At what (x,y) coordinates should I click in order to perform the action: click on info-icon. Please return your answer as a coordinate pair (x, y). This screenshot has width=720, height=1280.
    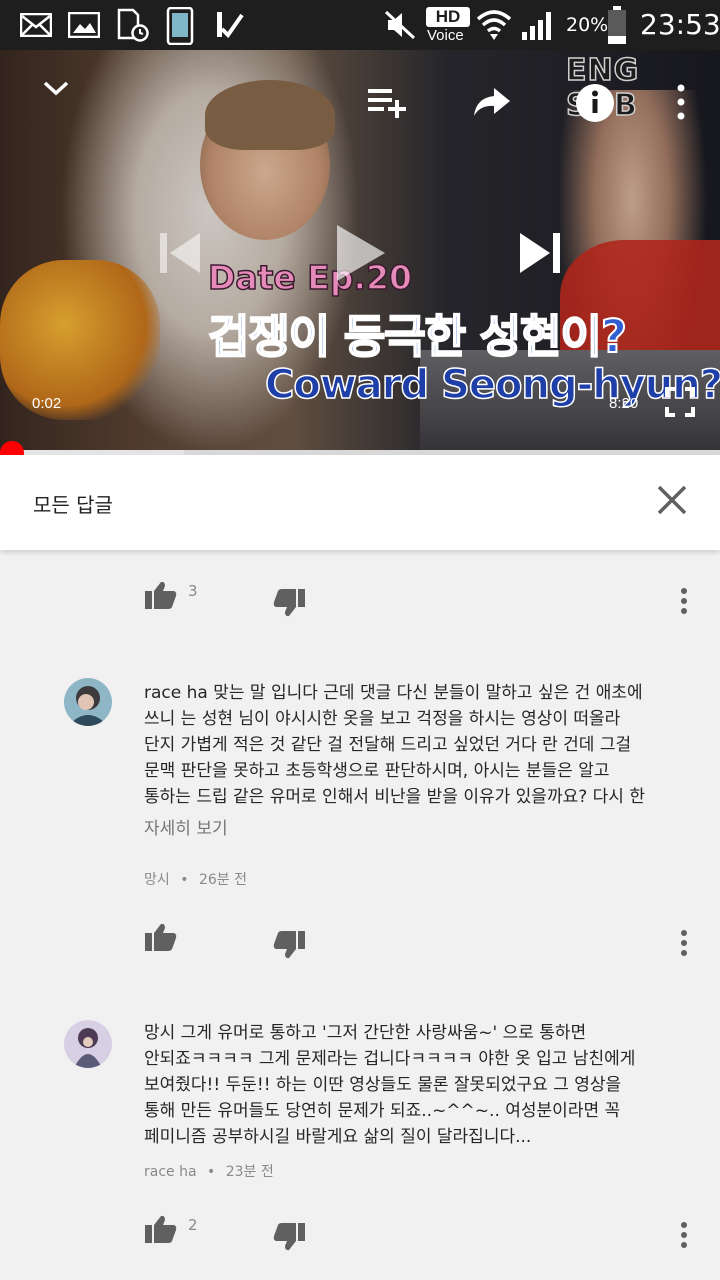
    Looking at the image, I should click on (595, 103).